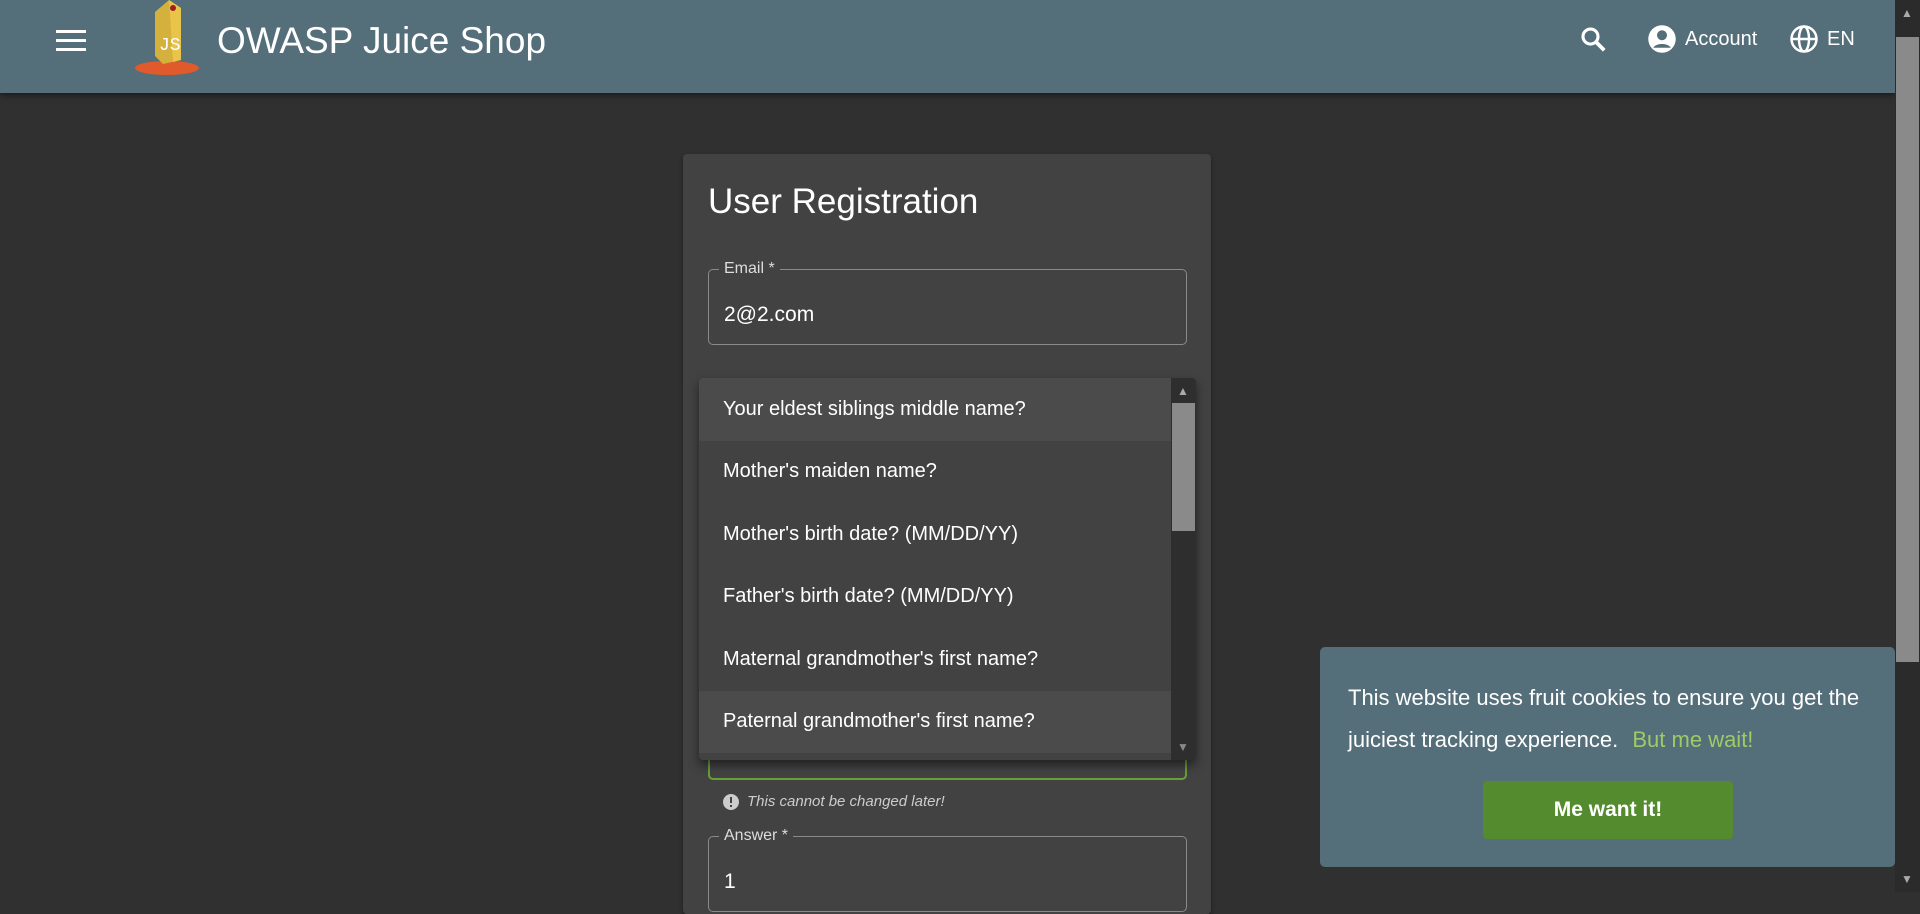 This screenshot has width=1920, height=914. I want to click on cookie-learn-more-link: But me wait!, so click(1692, 739).